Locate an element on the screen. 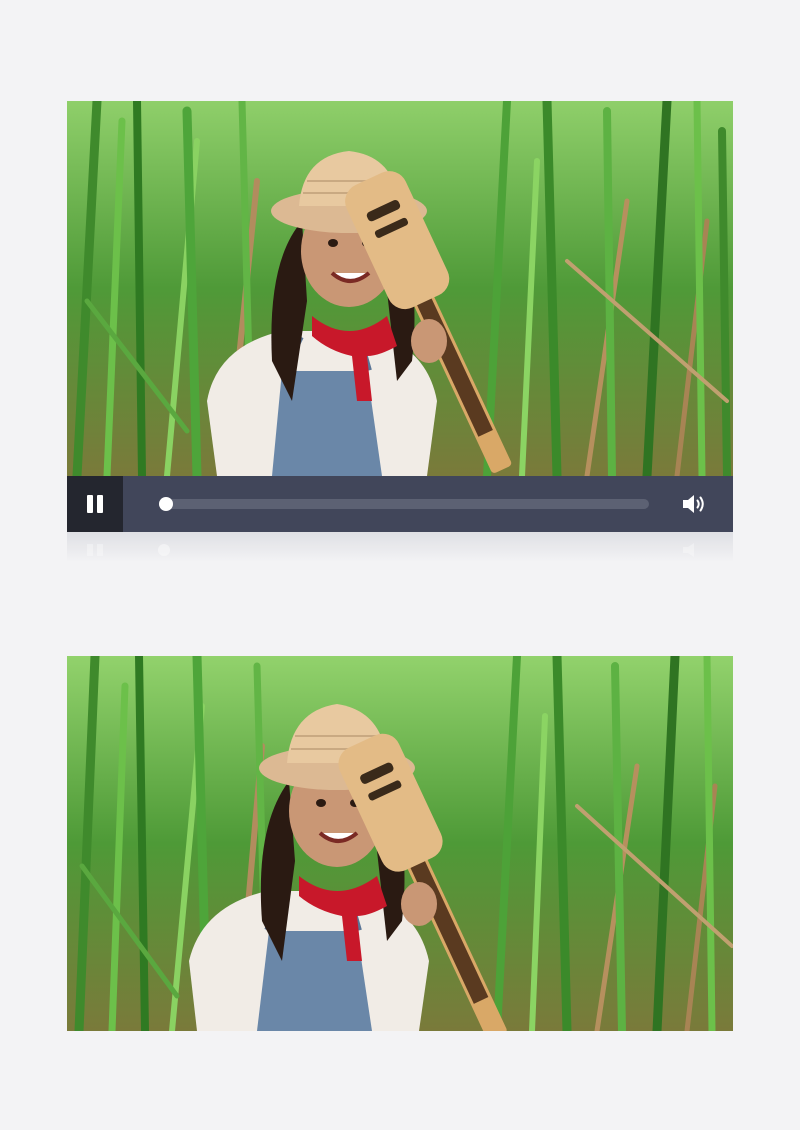 The image size is (800, 1130). speaker-volume-icon is located at coordinates (693, 504).